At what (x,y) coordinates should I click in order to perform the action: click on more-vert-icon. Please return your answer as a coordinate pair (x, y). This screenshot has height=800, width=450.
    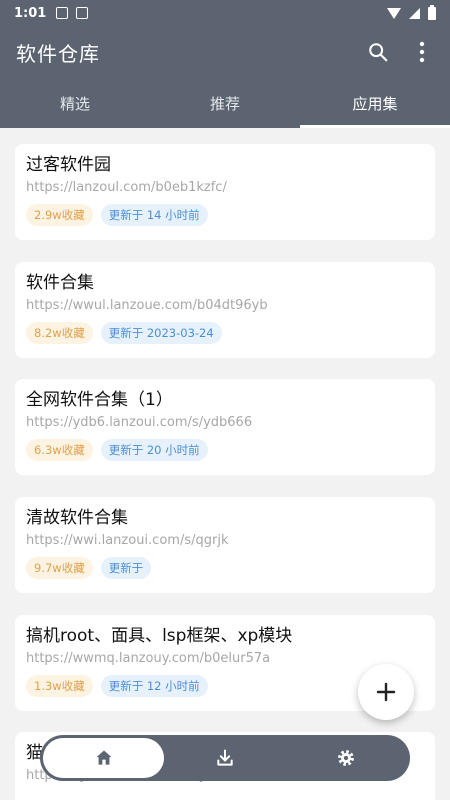
    Looking at the image, I should click on (422, 52).